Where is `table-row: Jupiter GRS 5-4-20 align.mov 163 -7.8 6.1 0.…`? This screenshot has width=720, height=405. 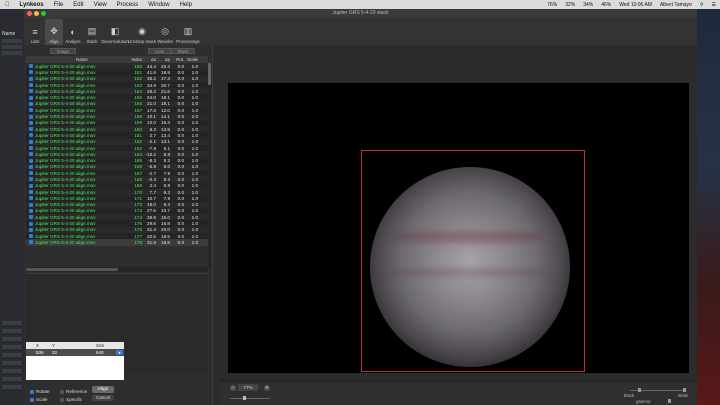 table-row: Jupiter GRS 5-4-20 align.mov 163 -7.8 6.1 0.… is located at coordinates (117, 148).